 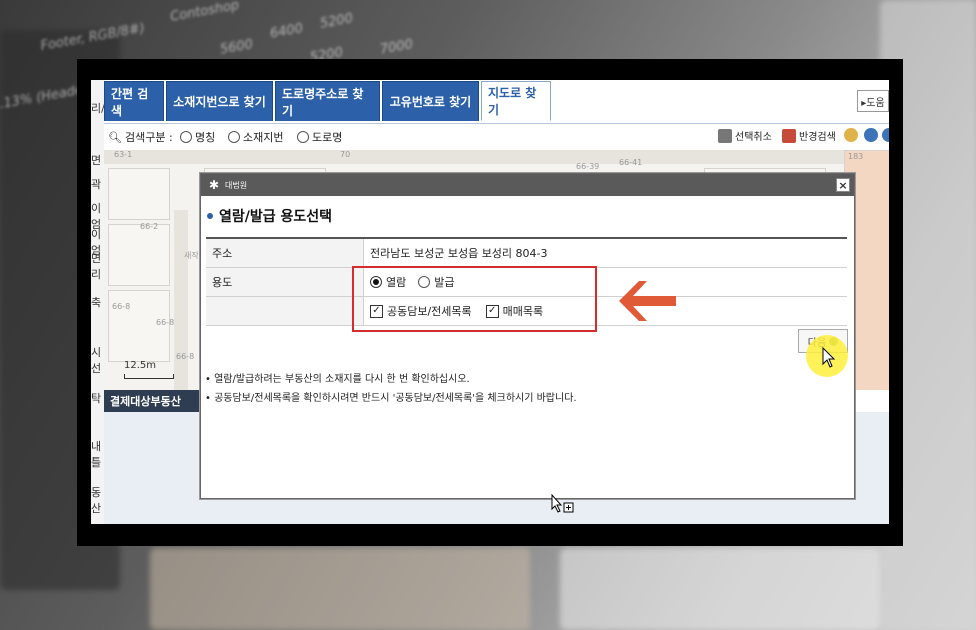 I want to click on parcel-label: 66-2, so click(x=149, y=226).